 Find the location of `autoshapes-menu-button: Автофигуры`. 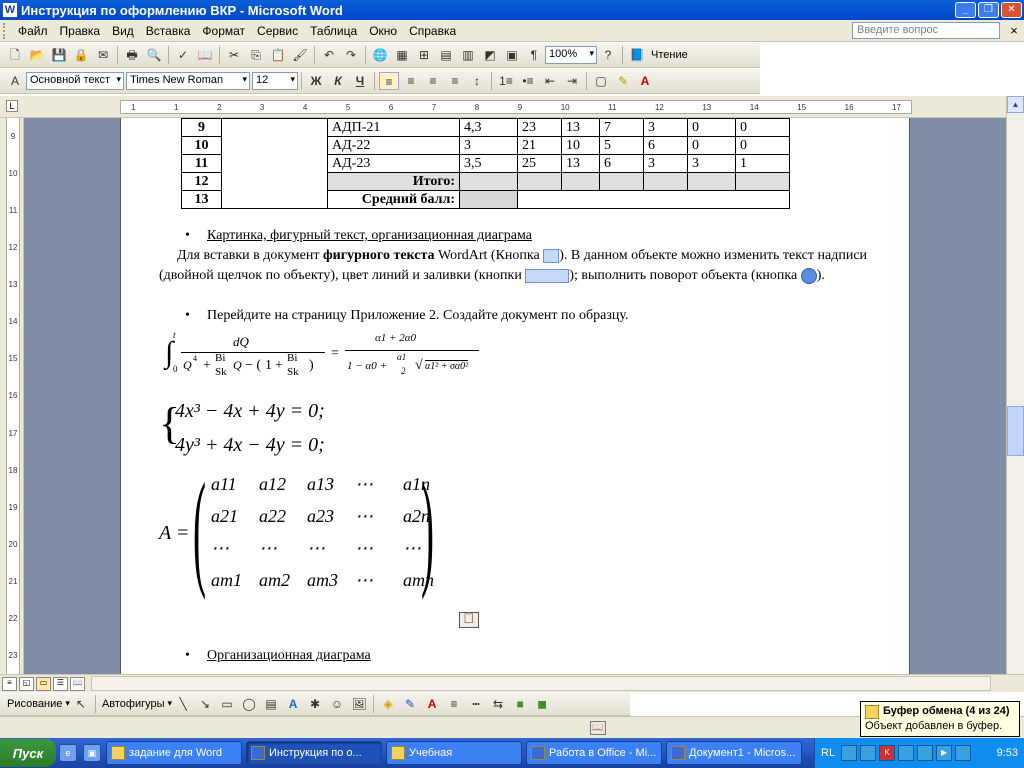

autoshapes-menu-button: Автофигуры is located at coordinates (133, 704).